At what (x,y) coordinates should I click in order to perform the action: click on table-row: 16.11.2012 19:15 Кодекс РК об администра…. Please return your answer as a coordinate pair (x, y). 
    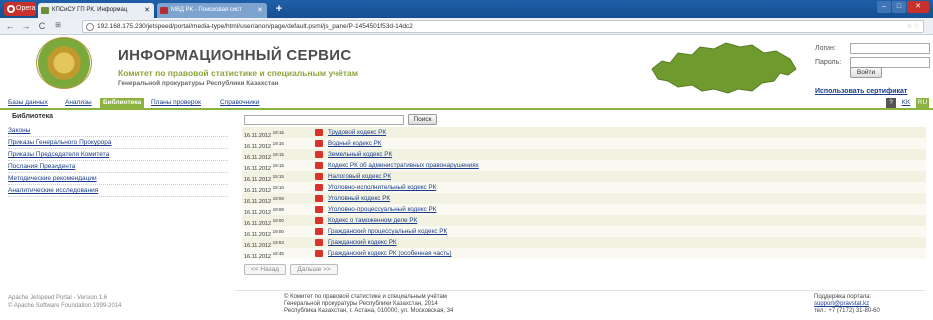
    Looking at the image, I should click on (584, 166).